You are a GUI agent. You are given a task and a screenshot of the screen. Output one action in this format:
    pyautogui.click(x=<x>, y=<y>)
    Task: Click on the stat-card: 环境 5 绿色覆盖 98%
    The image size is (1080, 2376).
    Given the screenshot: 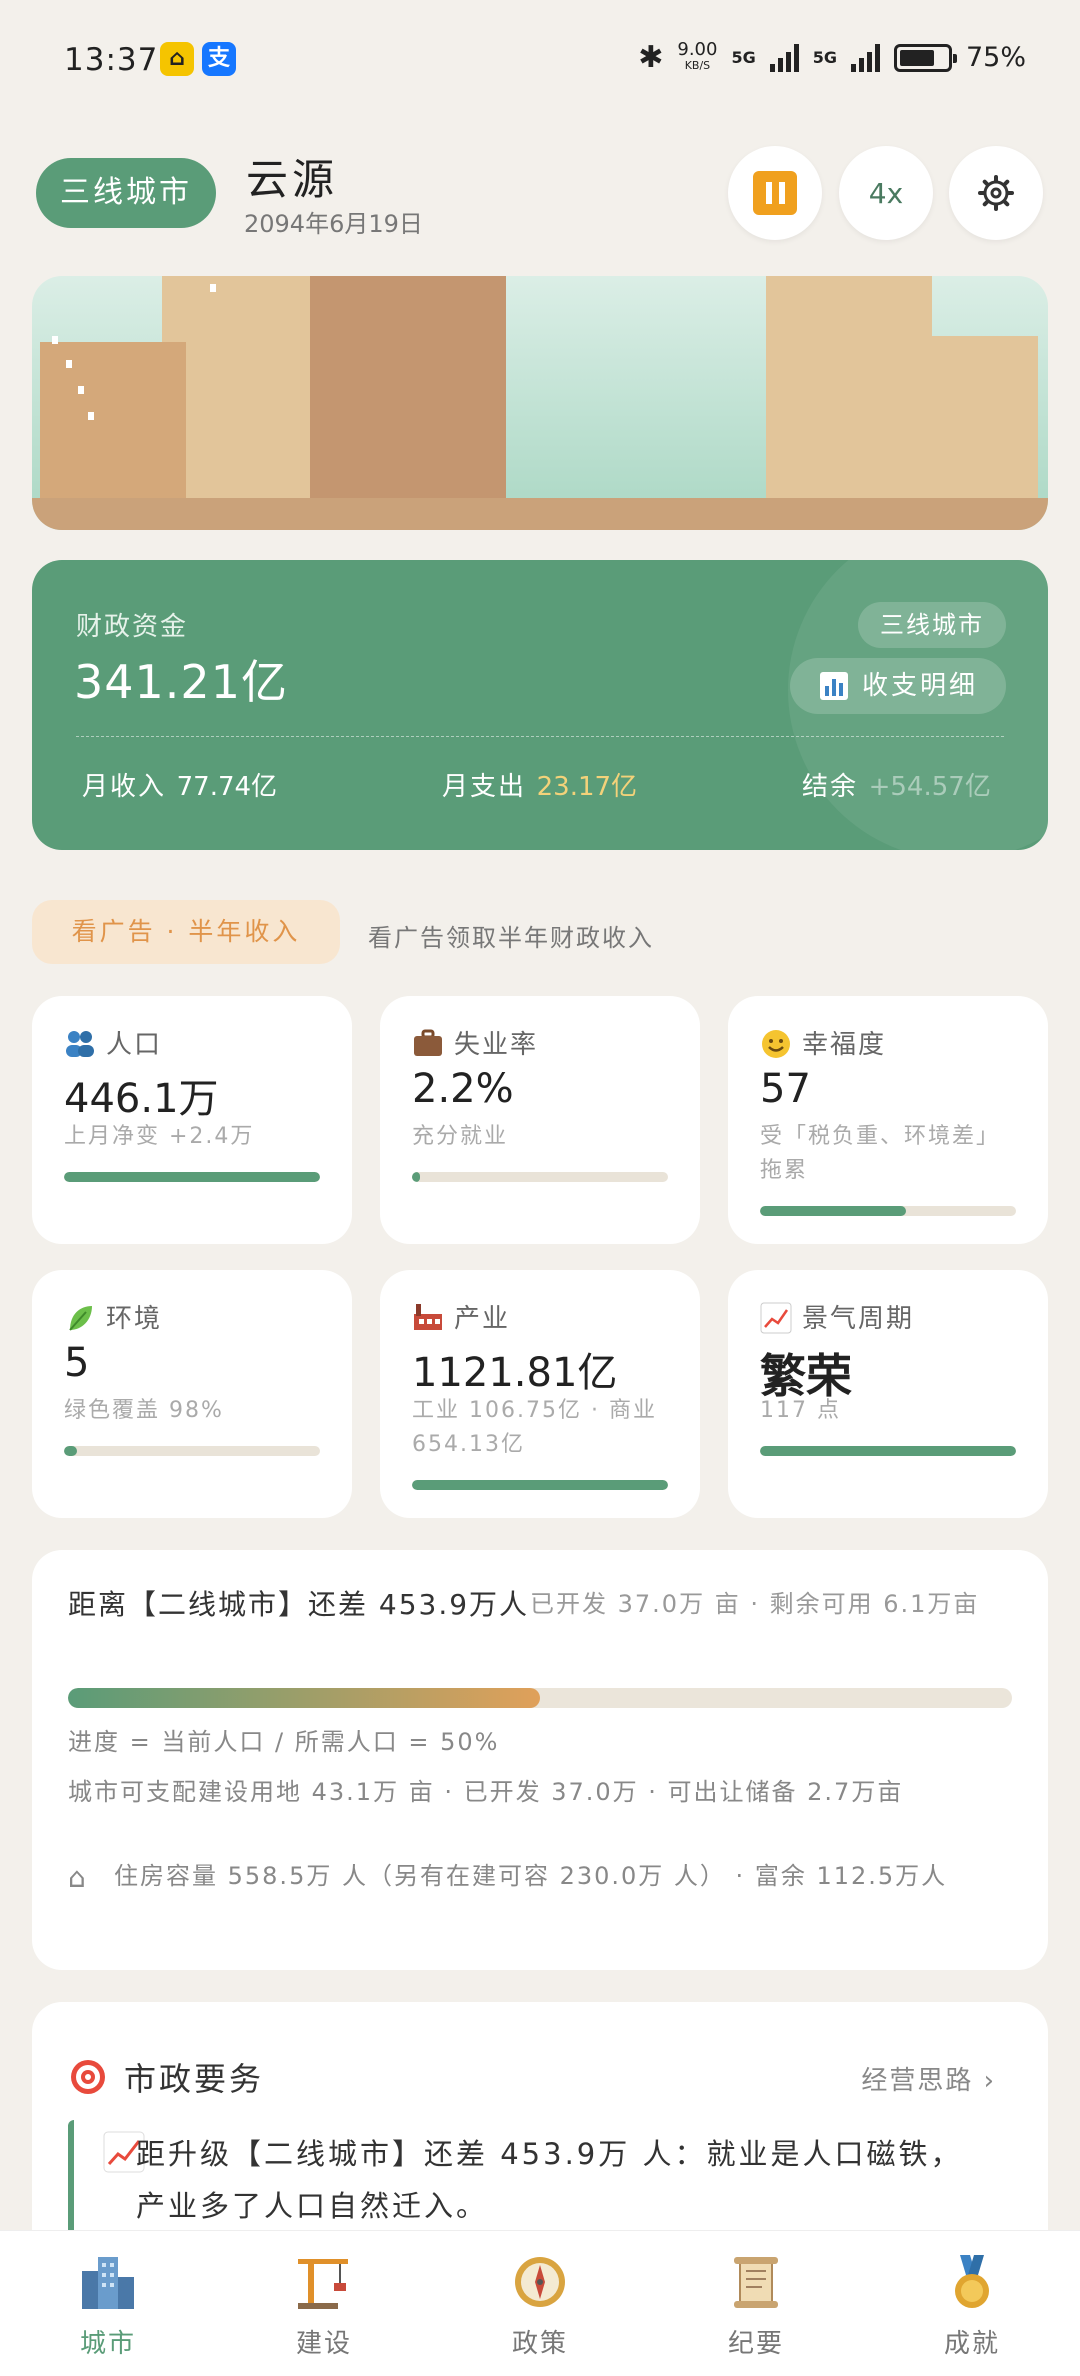 What is the action you would take?
    pyautogui.click(x=192, y=1394)
    